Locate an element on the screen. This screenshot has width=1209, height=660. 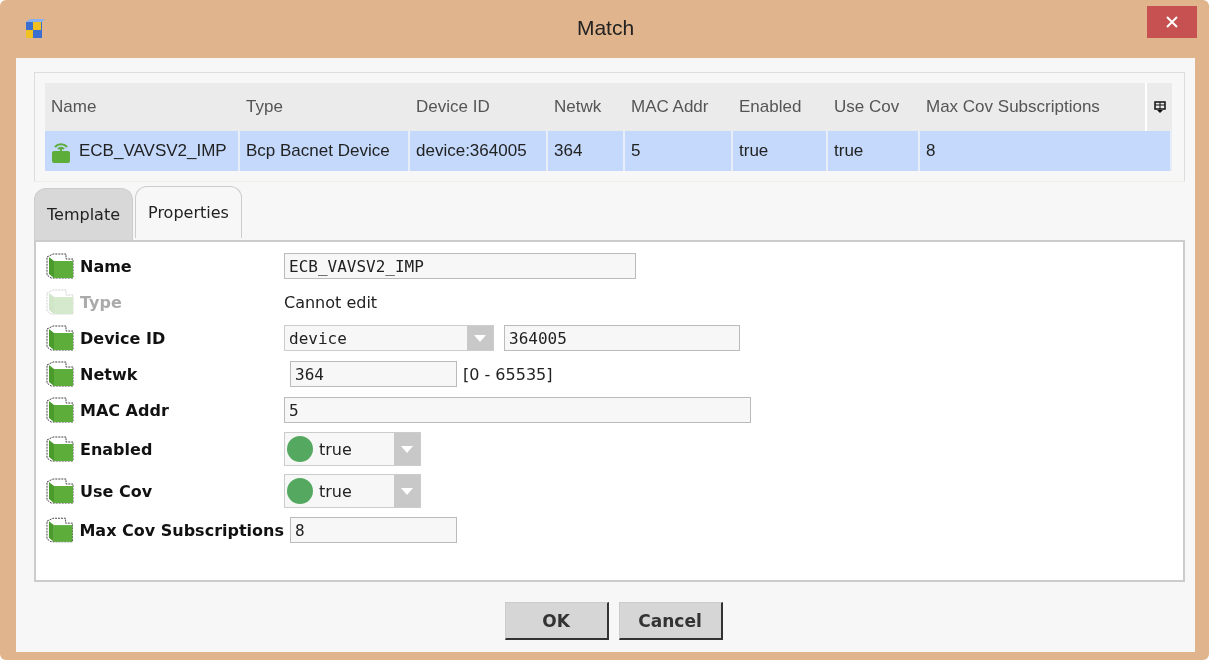
table-cell: 5 is located at coordinates (679, 151).